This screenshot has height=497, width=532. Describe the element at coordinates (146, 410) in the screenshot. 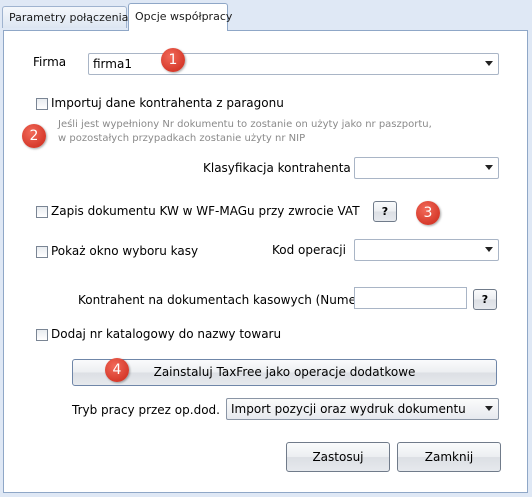

I see `tryb-label: Tryb pracy przez op.dod.` at that location.